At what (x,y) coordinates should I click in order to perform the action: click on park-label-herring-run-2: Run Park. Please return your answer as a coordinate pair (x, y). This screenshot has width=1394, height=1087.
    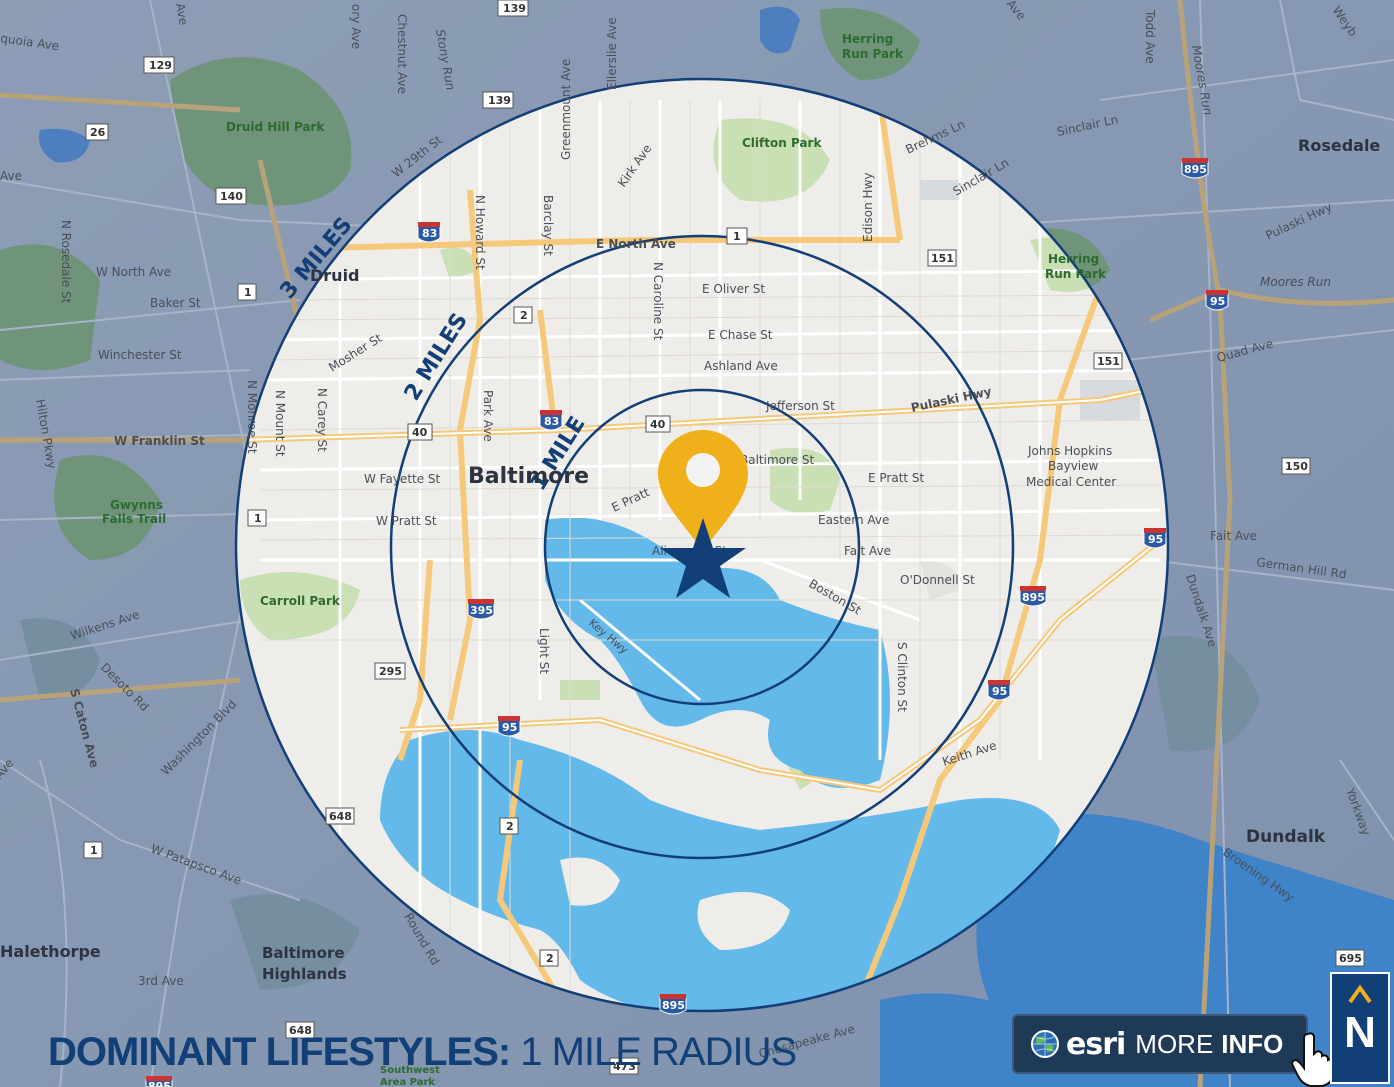
    Looking at the image, I should click on (873, 54).